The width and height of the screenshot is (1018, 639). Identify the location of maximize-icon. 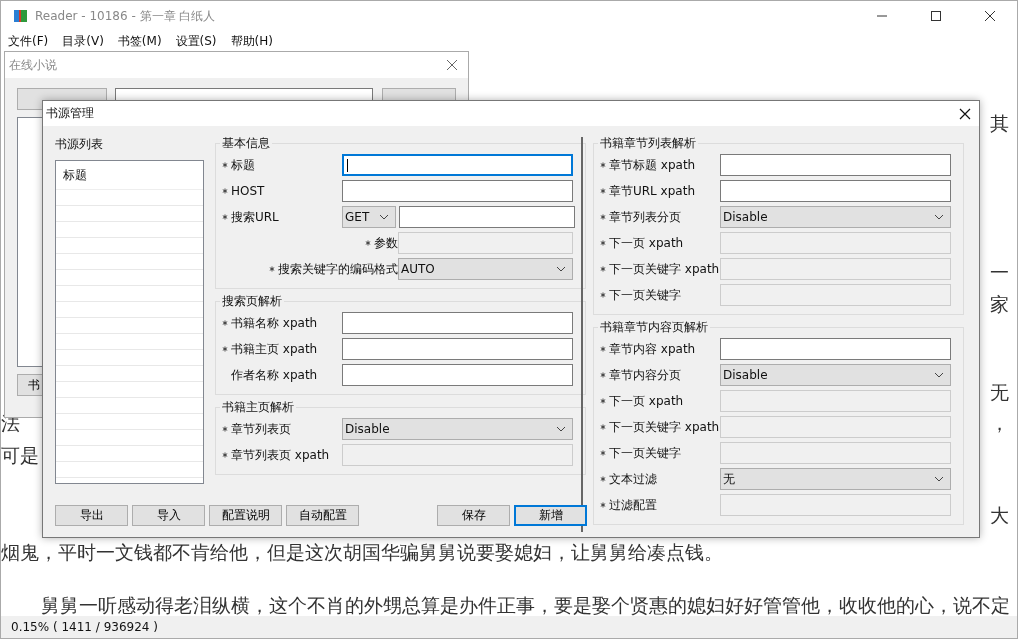
(936, 16).